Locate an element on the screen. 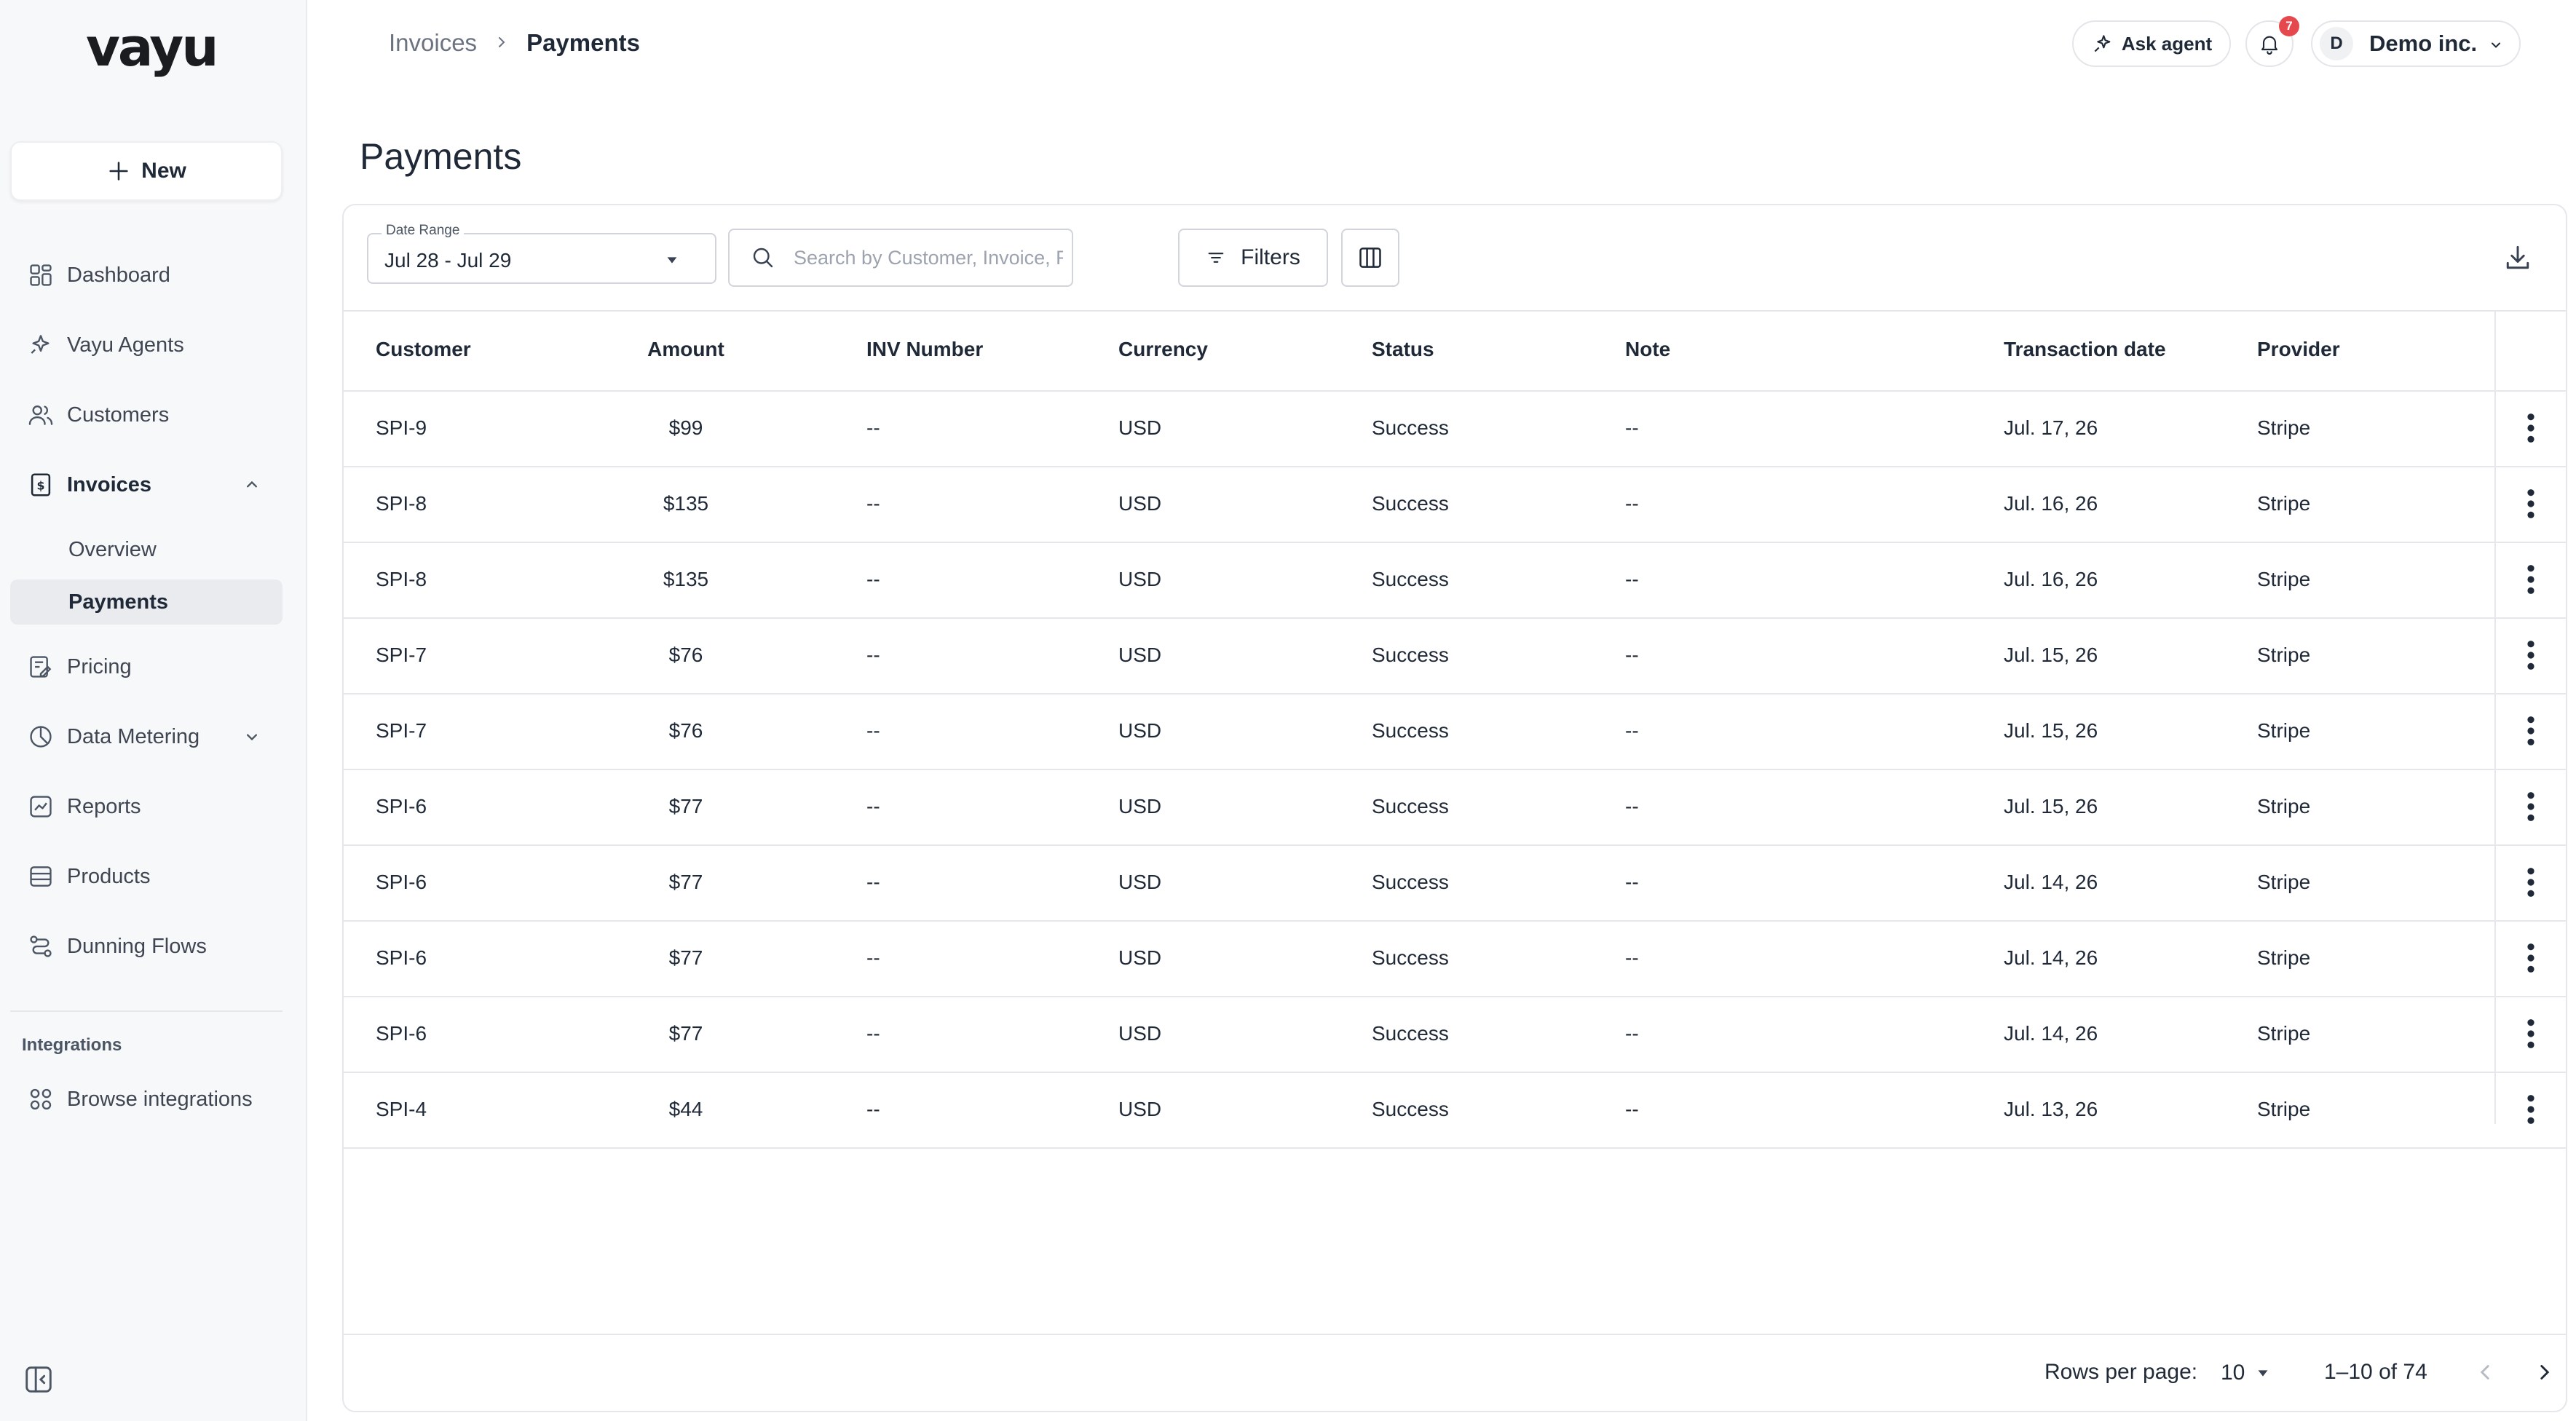 This screenshot has height=1421, width=2576. column-header-note: Note is located at coordinates (1647, 349).